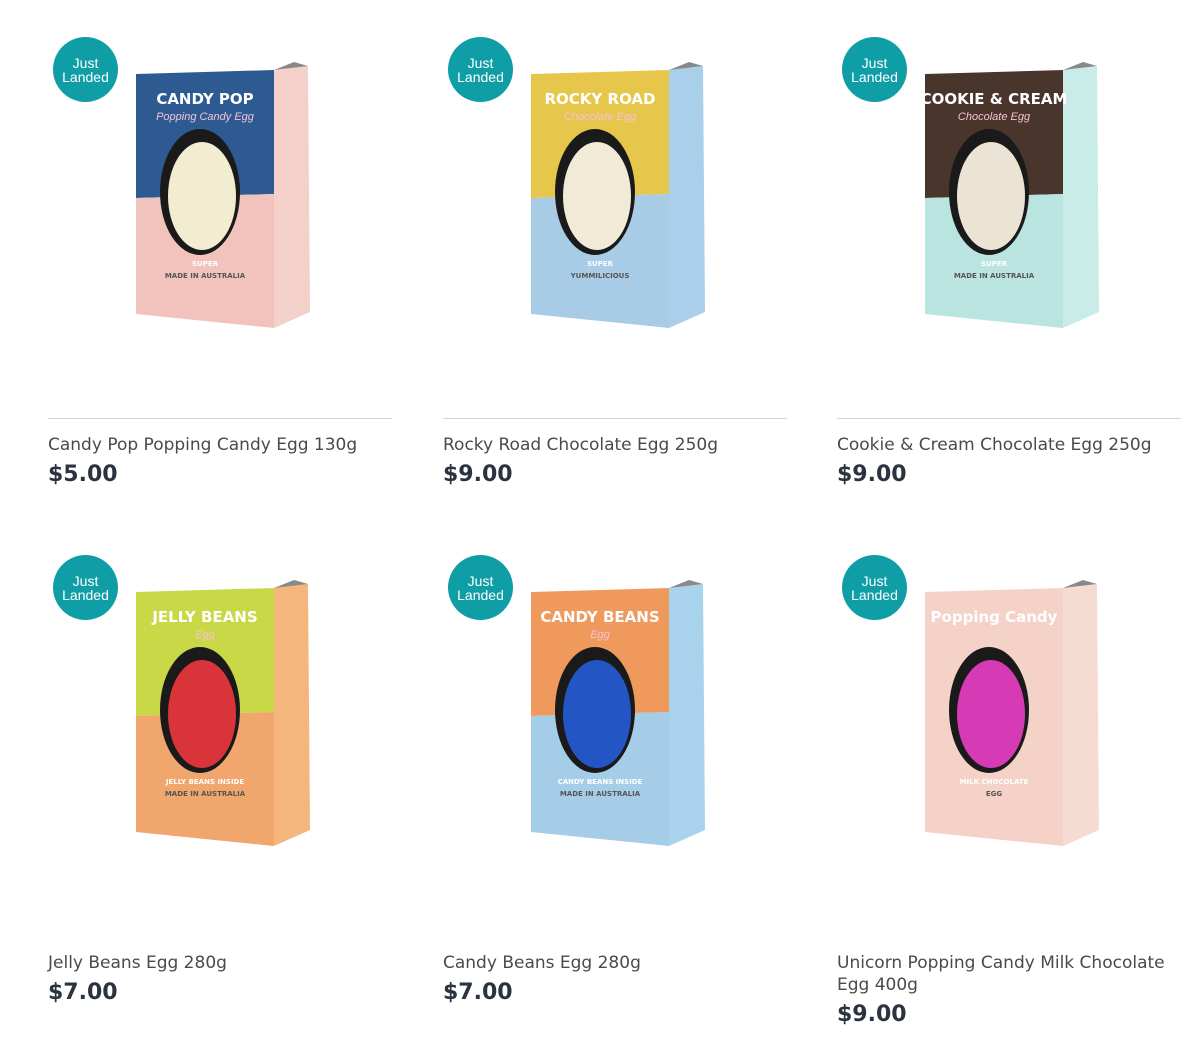  What do you see at coordinates (599, 617) in the screenshot?
I see `box-brand-text: CANDY BEANS` at bounding box center [599, 617].